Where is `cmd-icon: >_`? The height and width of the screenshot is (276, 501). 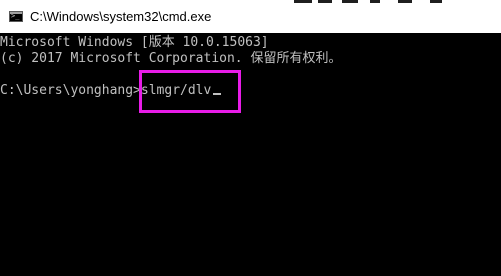
cmd-icon: >_ is located at coordinates (16, 16).